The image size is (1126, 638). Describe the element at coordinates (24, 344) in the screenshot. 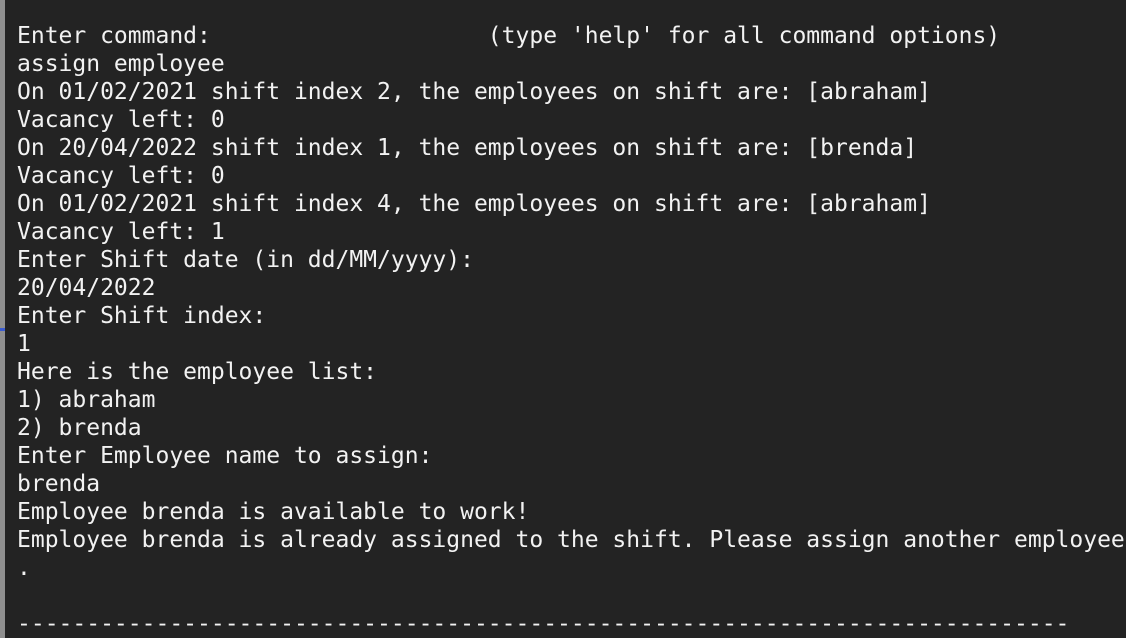

I see `terminal-line: 1` at that location.